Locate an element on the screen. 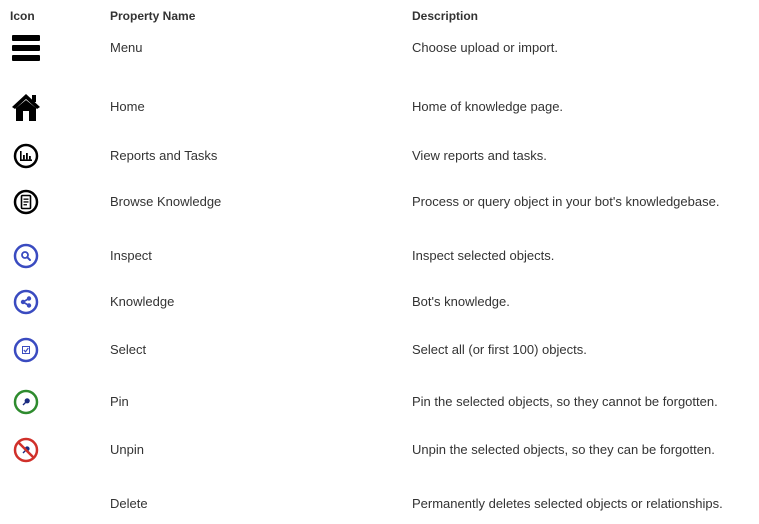  menu-icon is located at coordinates (26, 48).